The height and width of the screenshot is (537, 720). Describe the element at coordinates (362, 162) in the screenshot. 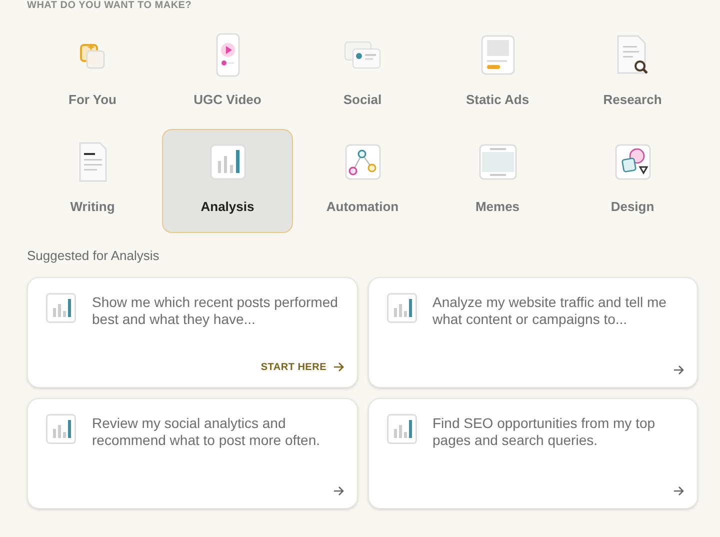

I see `connected-nodes-icon` at that location.